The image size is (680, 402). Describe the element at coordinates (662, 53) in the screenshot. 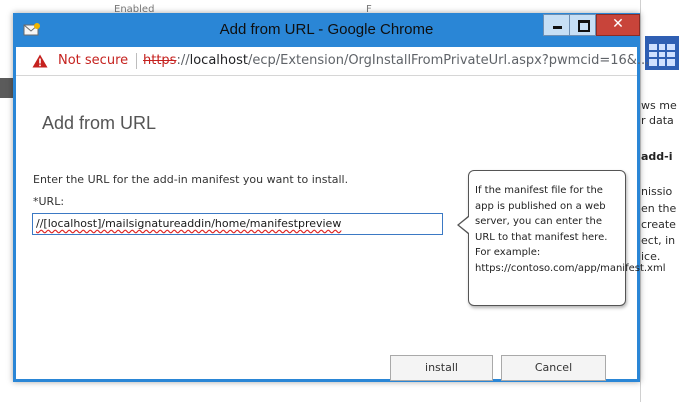

I see `calendar-icon` at that location.